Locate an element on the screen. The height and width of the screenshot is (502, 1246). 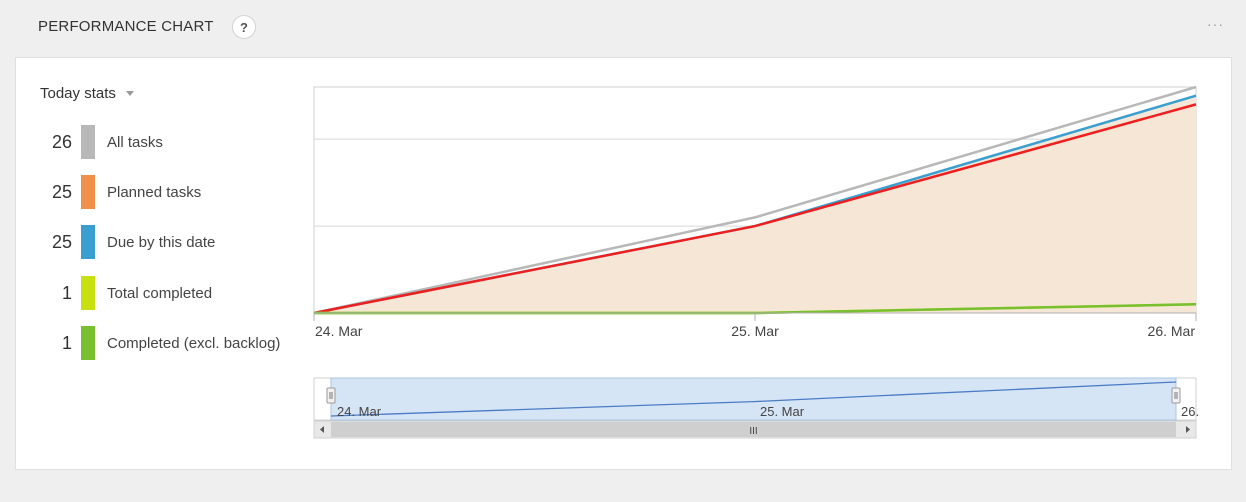
x-tick-label: 25. Mar is located at coordinates (755, 331).